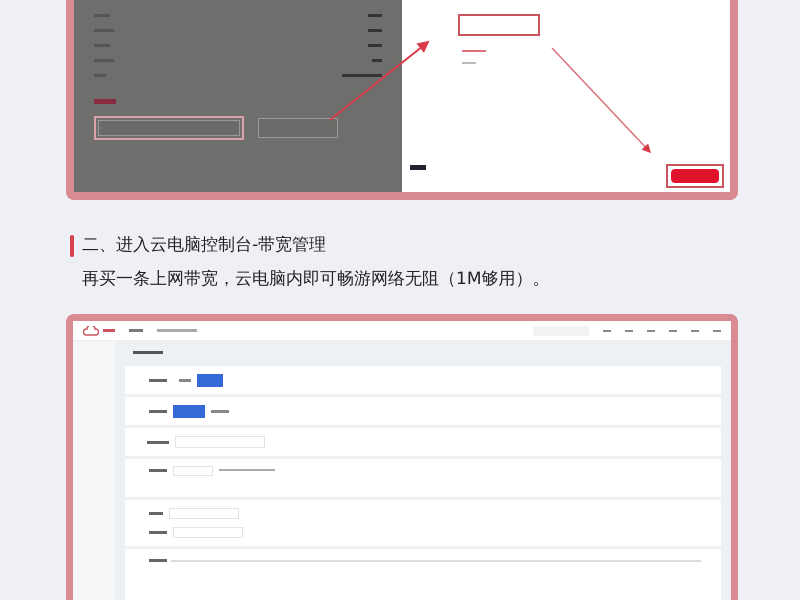  What do you see at coordinates (316, 279) in the screenshot?
I see `section-description: 再买一条上网带宽，云电脑内即可畅游网络无阻（1M够用）。` at bounding box center [316, 279].